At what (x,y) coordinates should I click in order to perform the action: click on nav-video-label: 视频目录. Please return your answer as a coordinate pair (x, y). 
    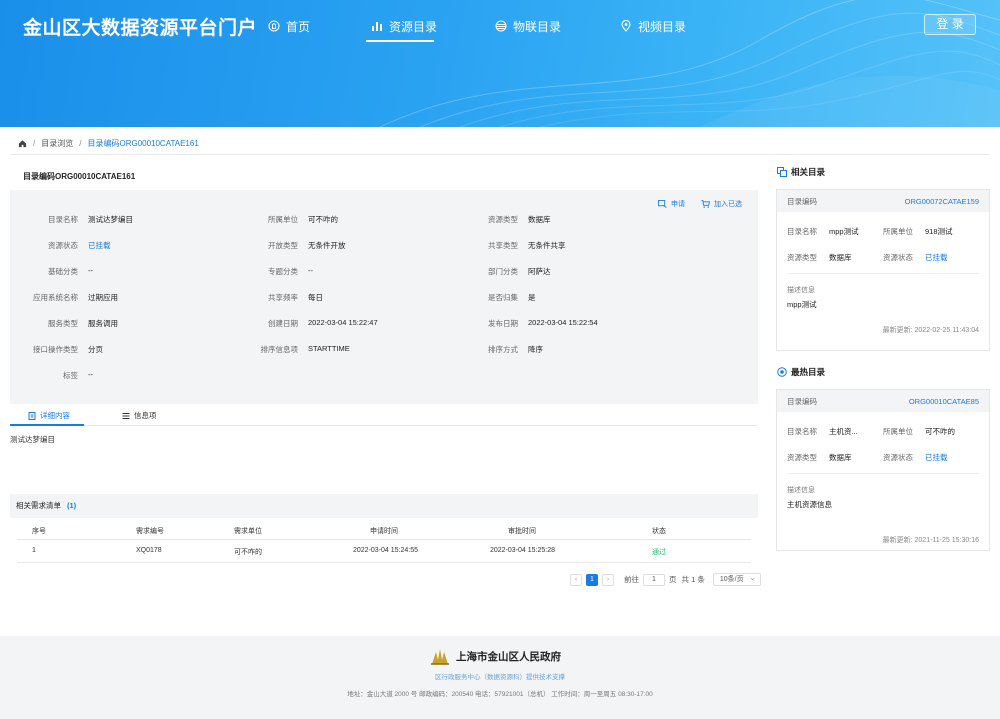
    Looking at the image, I should click on (662, 26).